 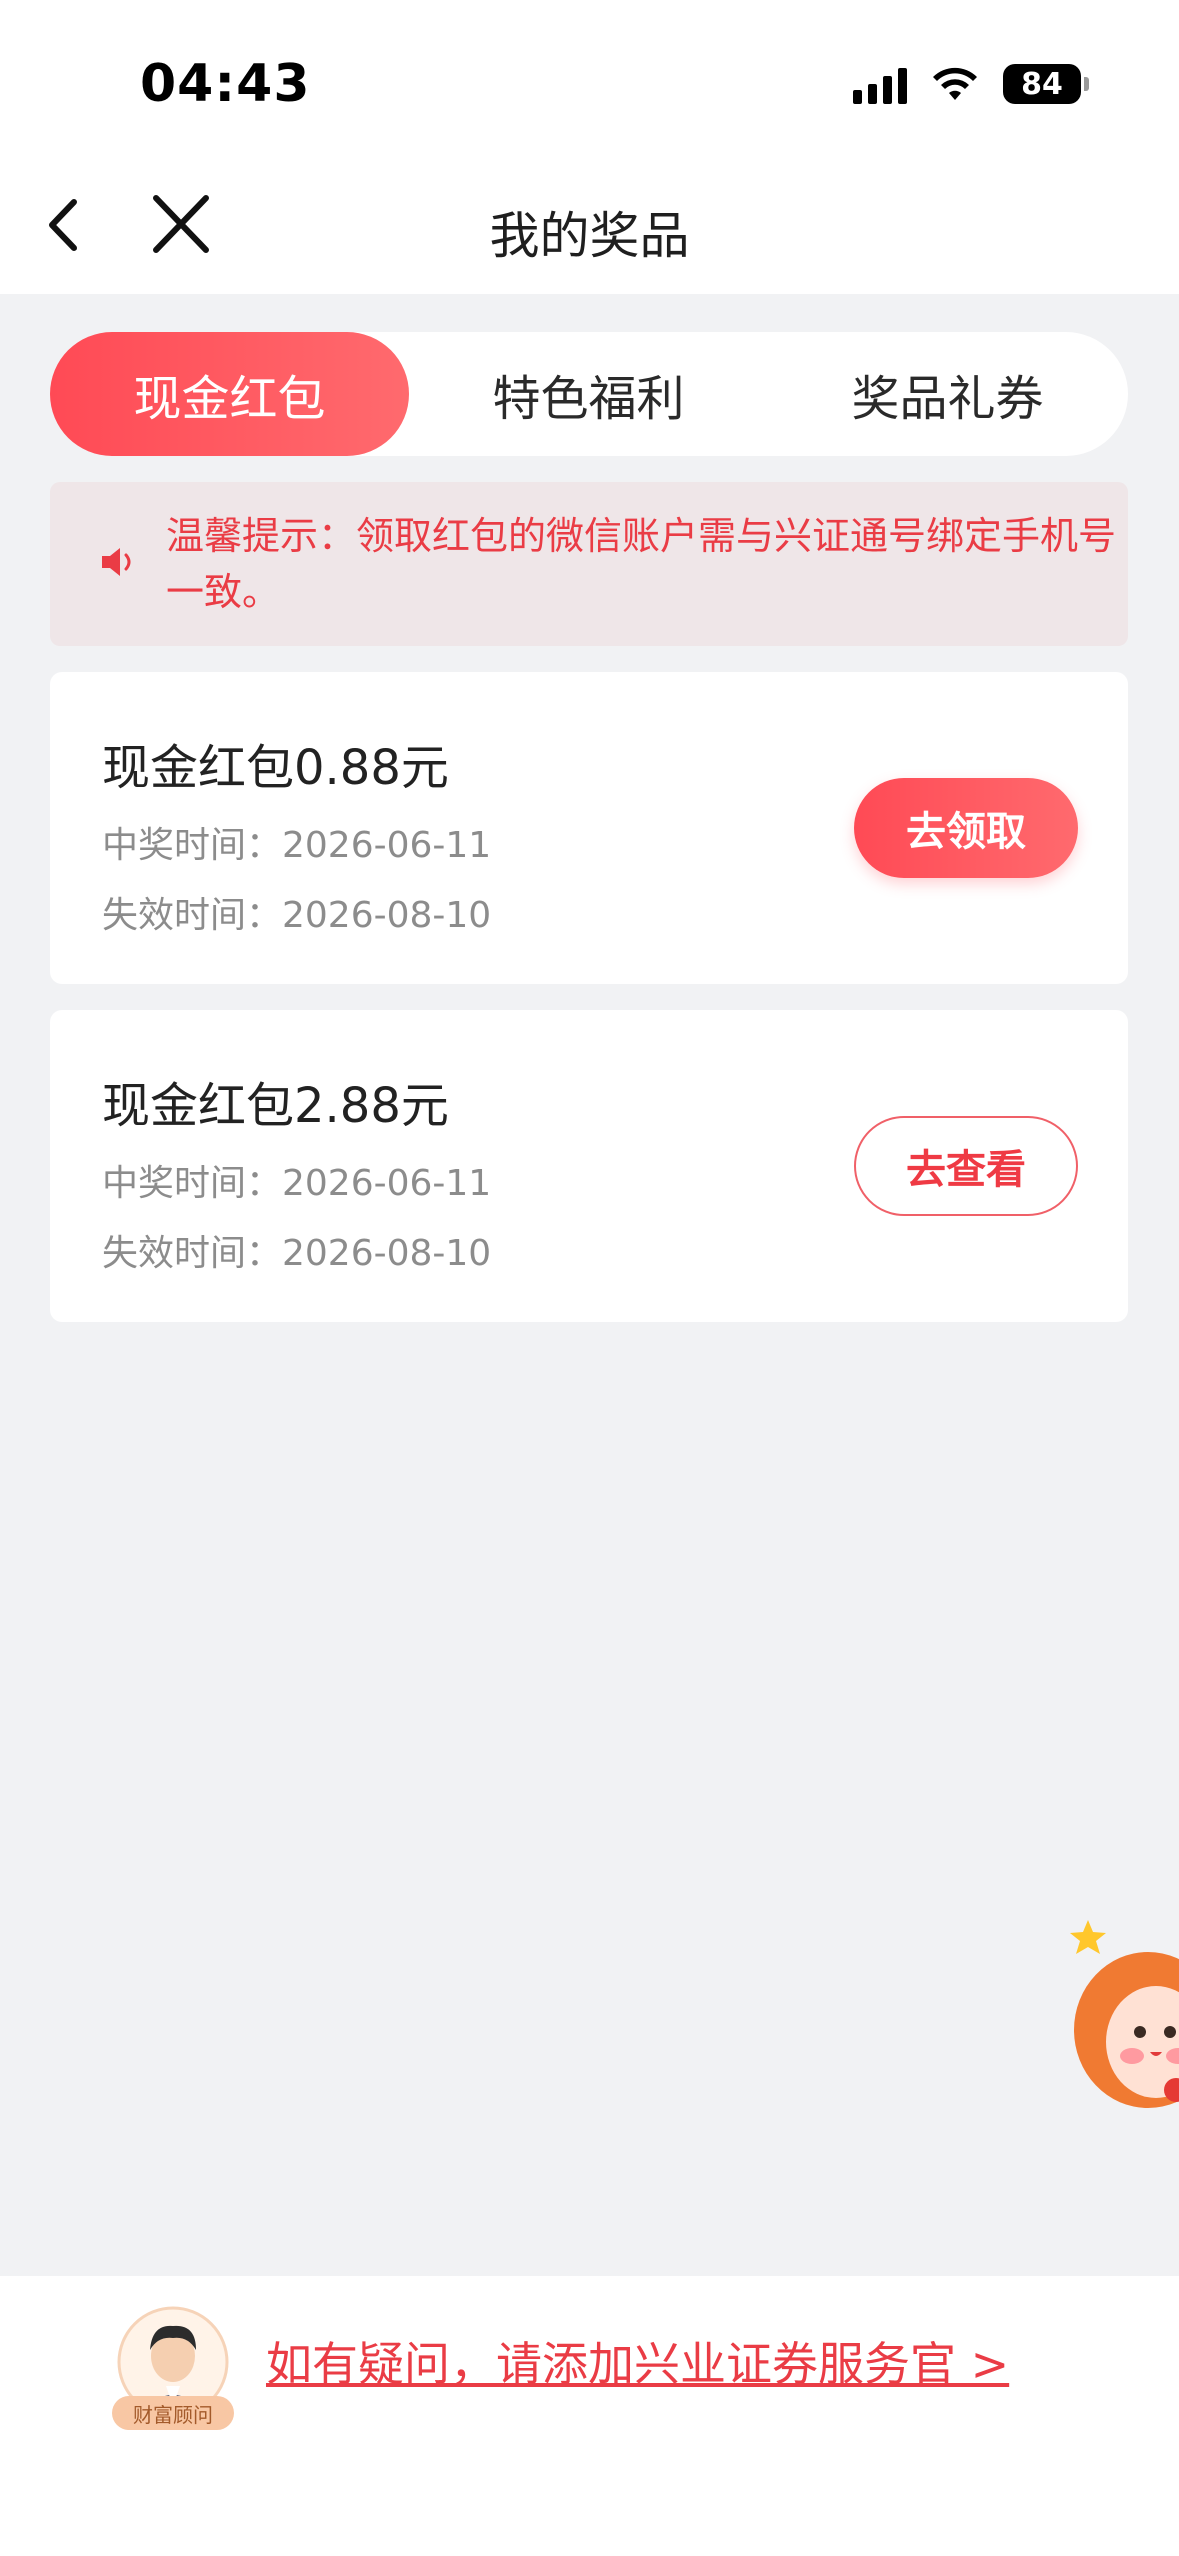 I want to click on status-icons: 84, so click(x=971, y=84).